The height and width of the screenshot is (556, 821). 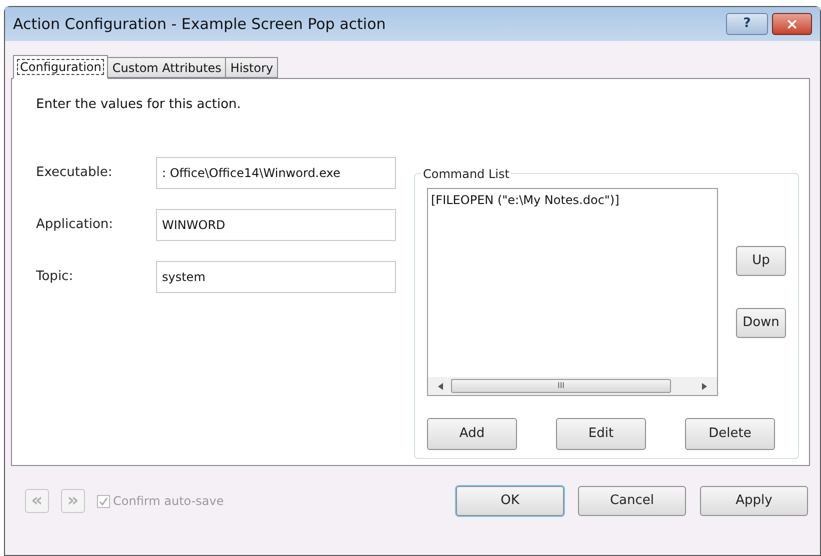 I want to click on list-action-button: Delete, so click(x=730, y=434).